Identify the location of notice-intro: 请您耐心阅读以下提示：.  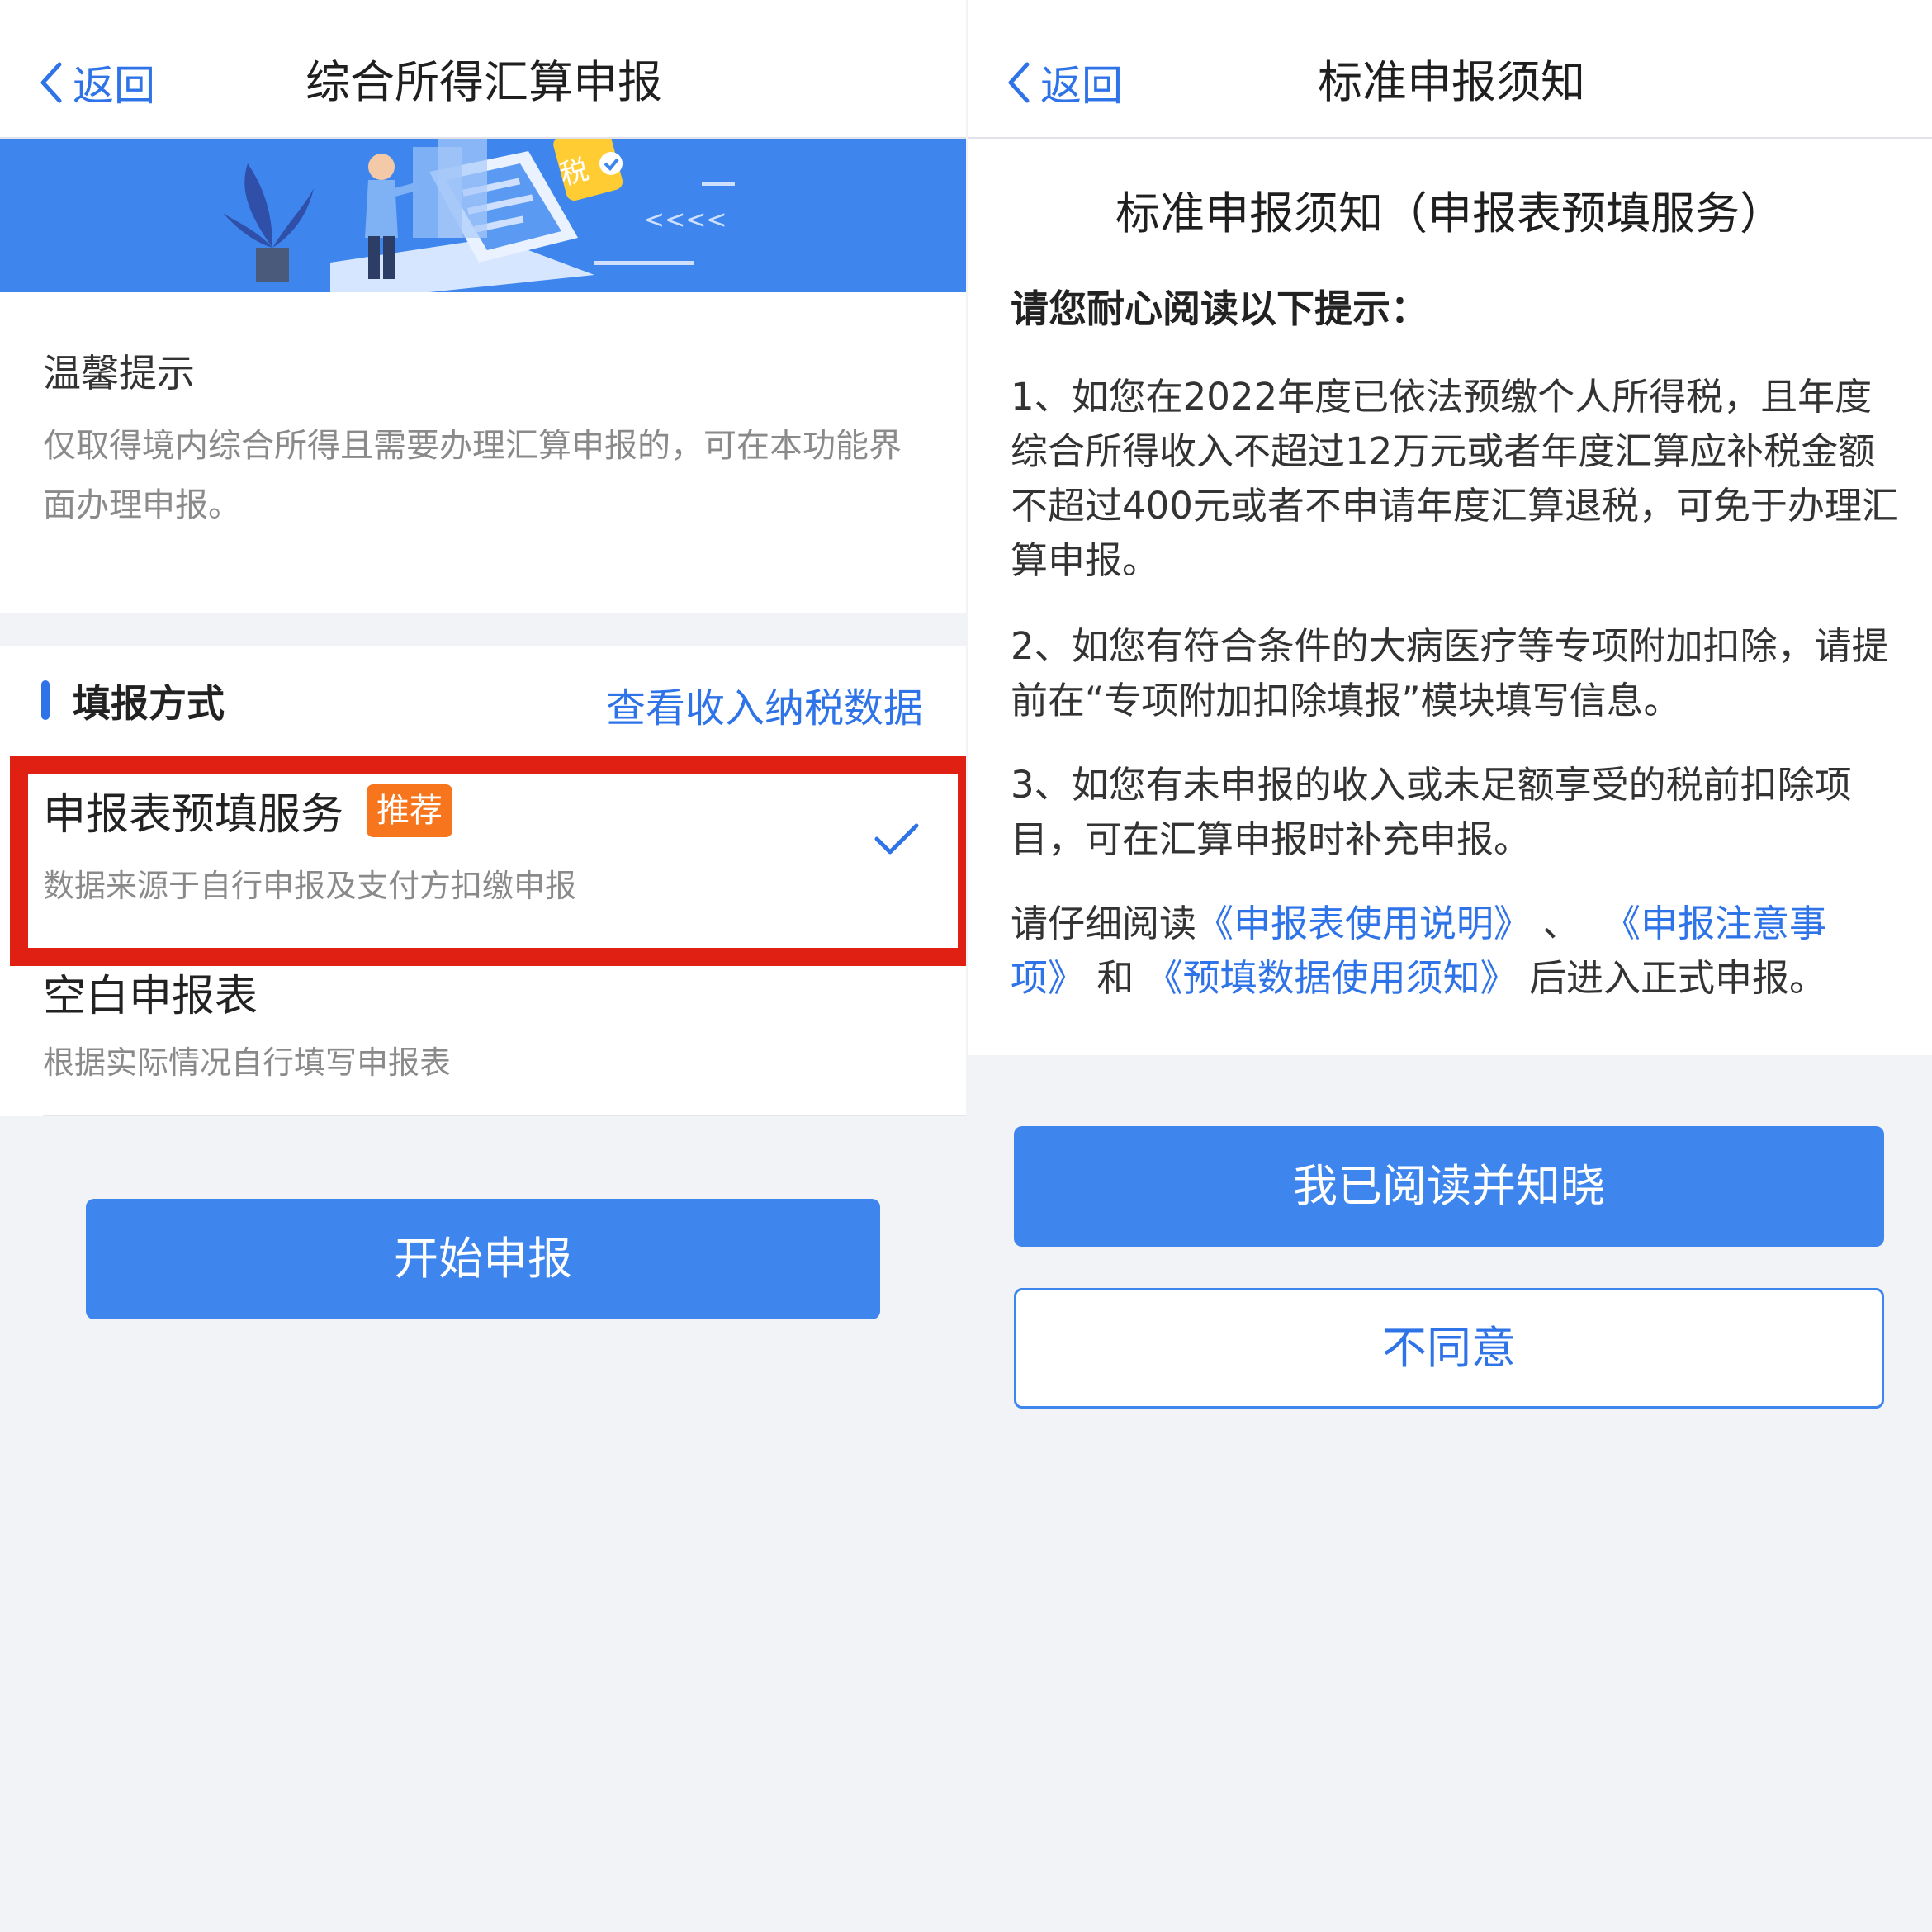
(1219, 308).